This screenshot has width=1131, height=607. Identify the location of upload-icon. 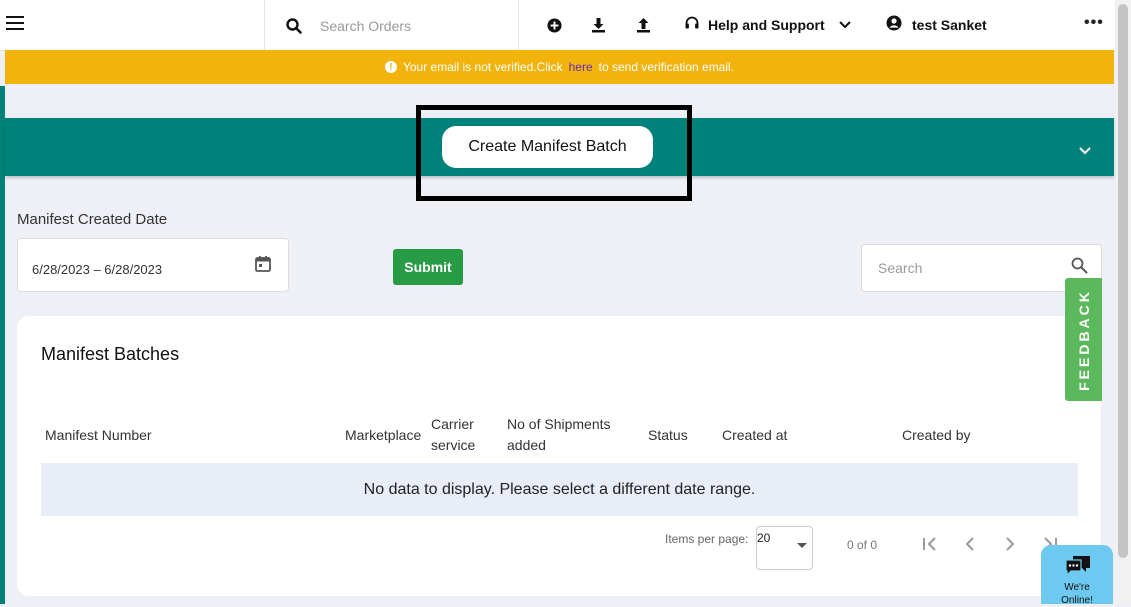
(643, 25).